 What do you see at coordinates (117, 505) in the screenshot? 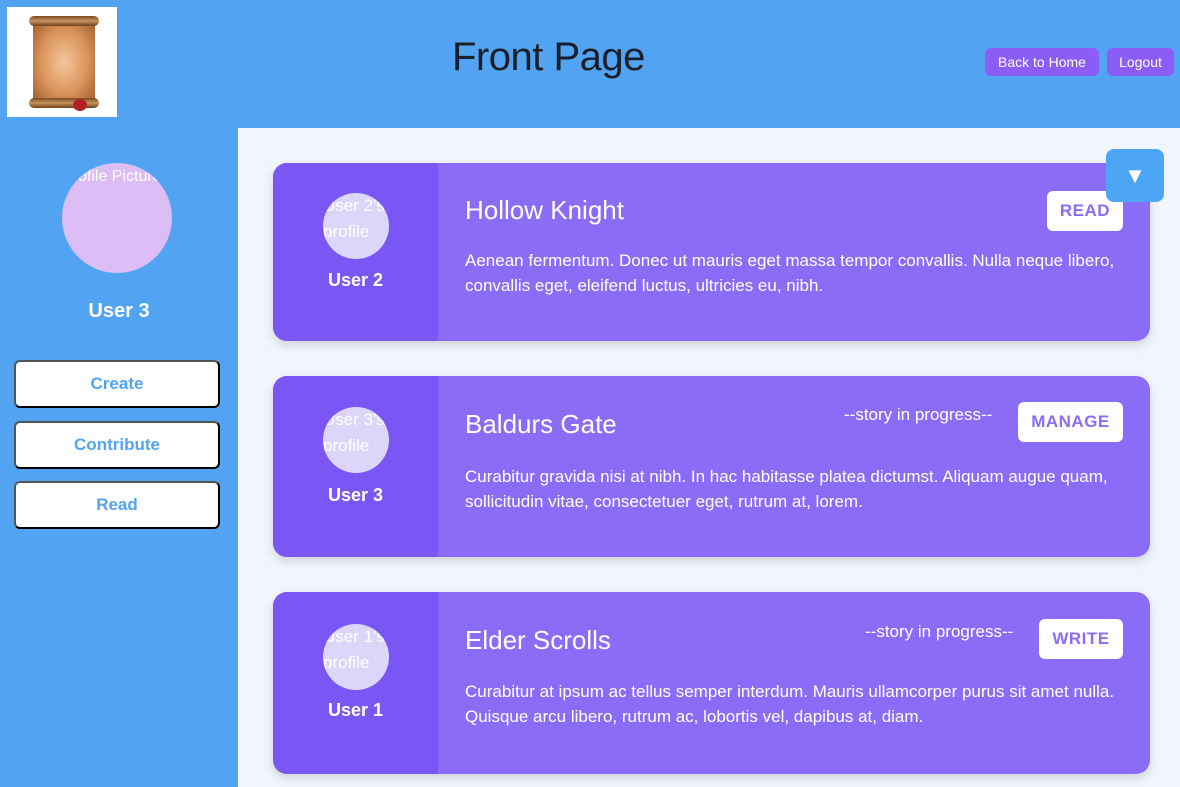
I see `read-button: Read` at bounding box center [117, 505].